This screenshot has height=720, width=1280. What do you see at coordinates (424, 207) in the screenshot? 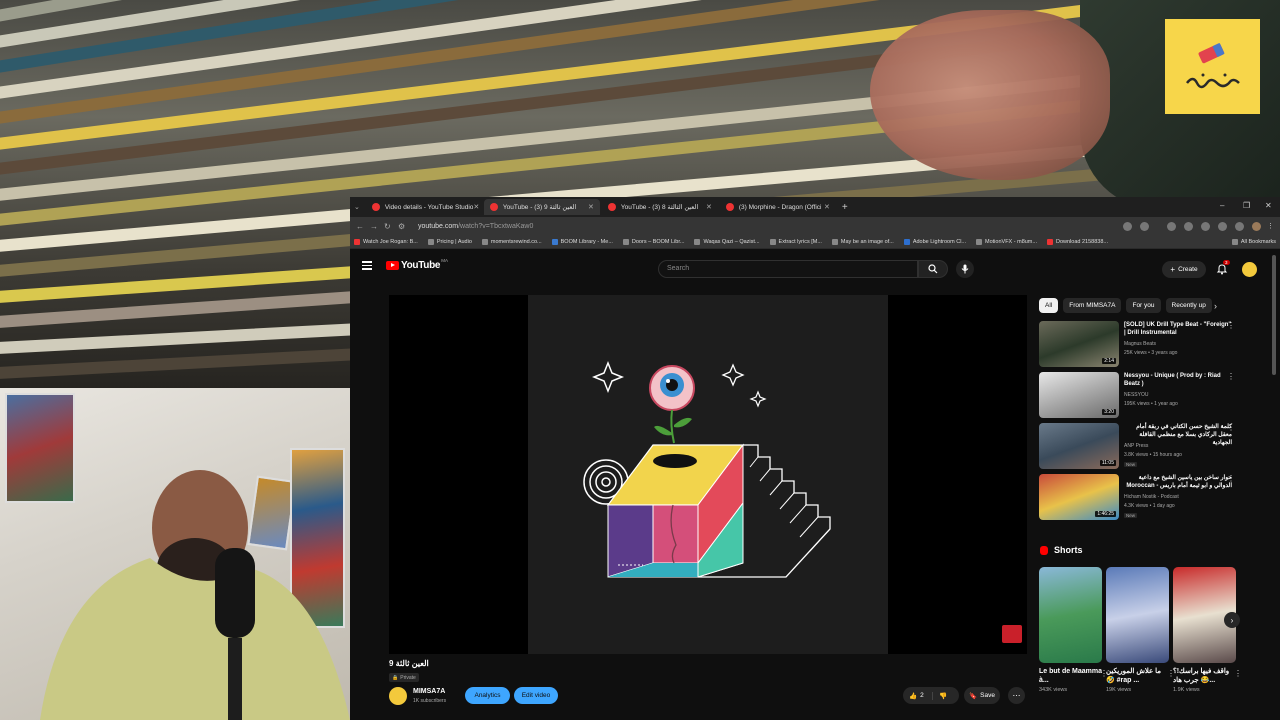
I see `tab-studio: Video details - YouTube Studio ✕` at bounding box center [424, 207].